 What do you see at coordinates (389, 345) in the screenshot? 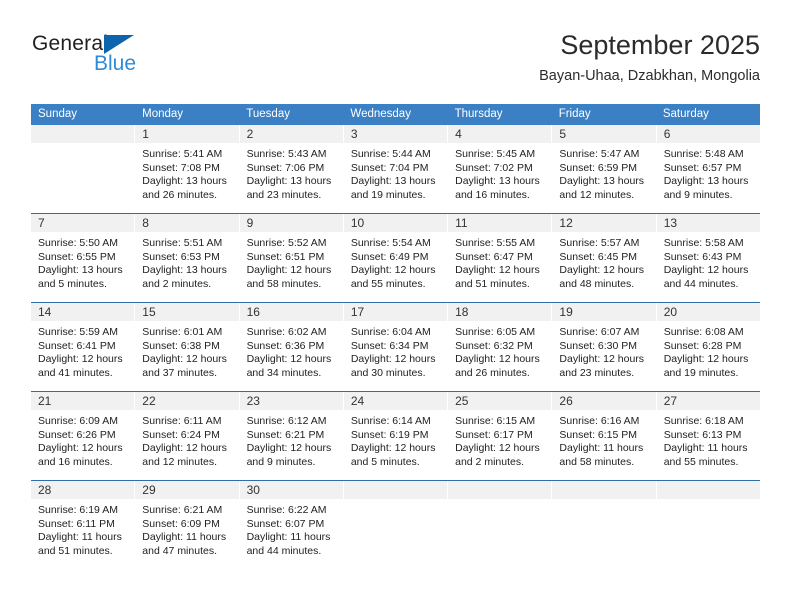
I see `sunset-text: Sunset: 6:34 PM` at bounding box center [389, 345].